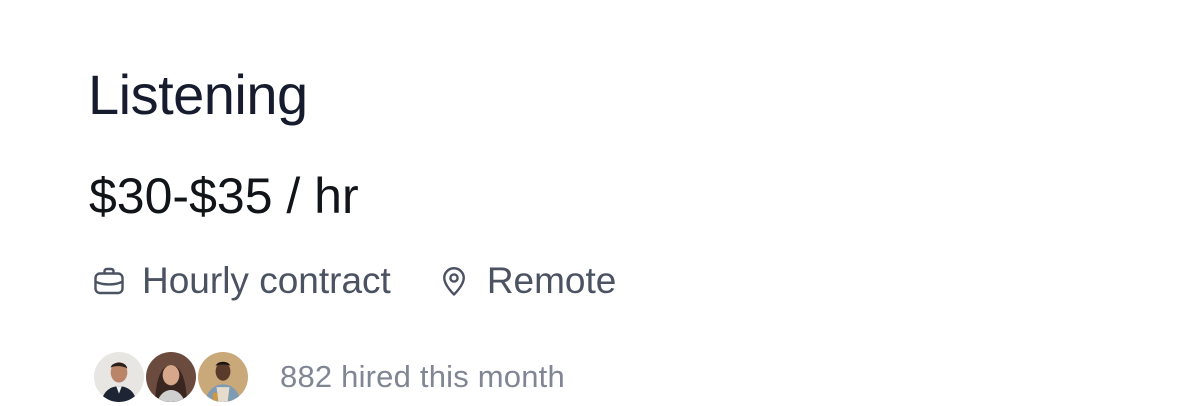 Image resolution: width=1200 pixels, height=406 pixels. Describe the element at coordinates (198, 94) in the screenshot. I see `job-title: Listening` at that location.